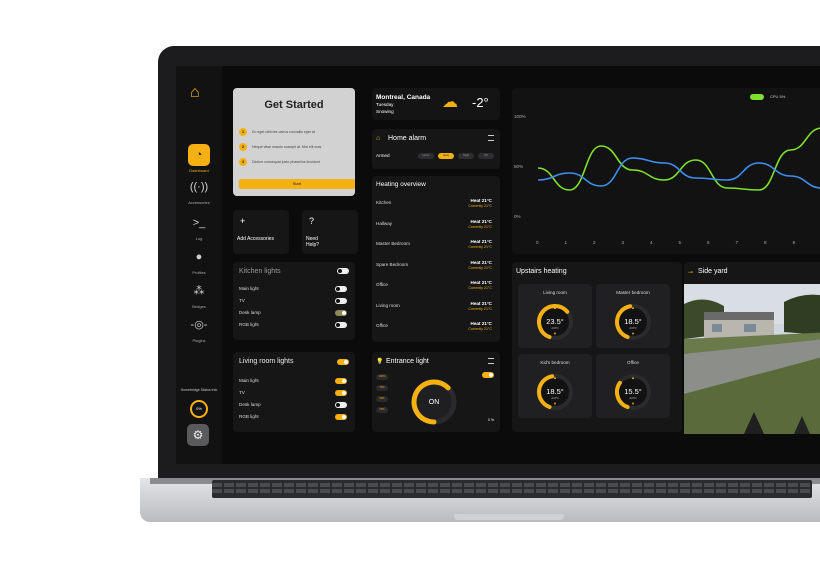 This screenshot has height=579, width=820. Describe the element at coordinates (555, 307) in the screenshot. I see `increase-icon: ▲` at that location.